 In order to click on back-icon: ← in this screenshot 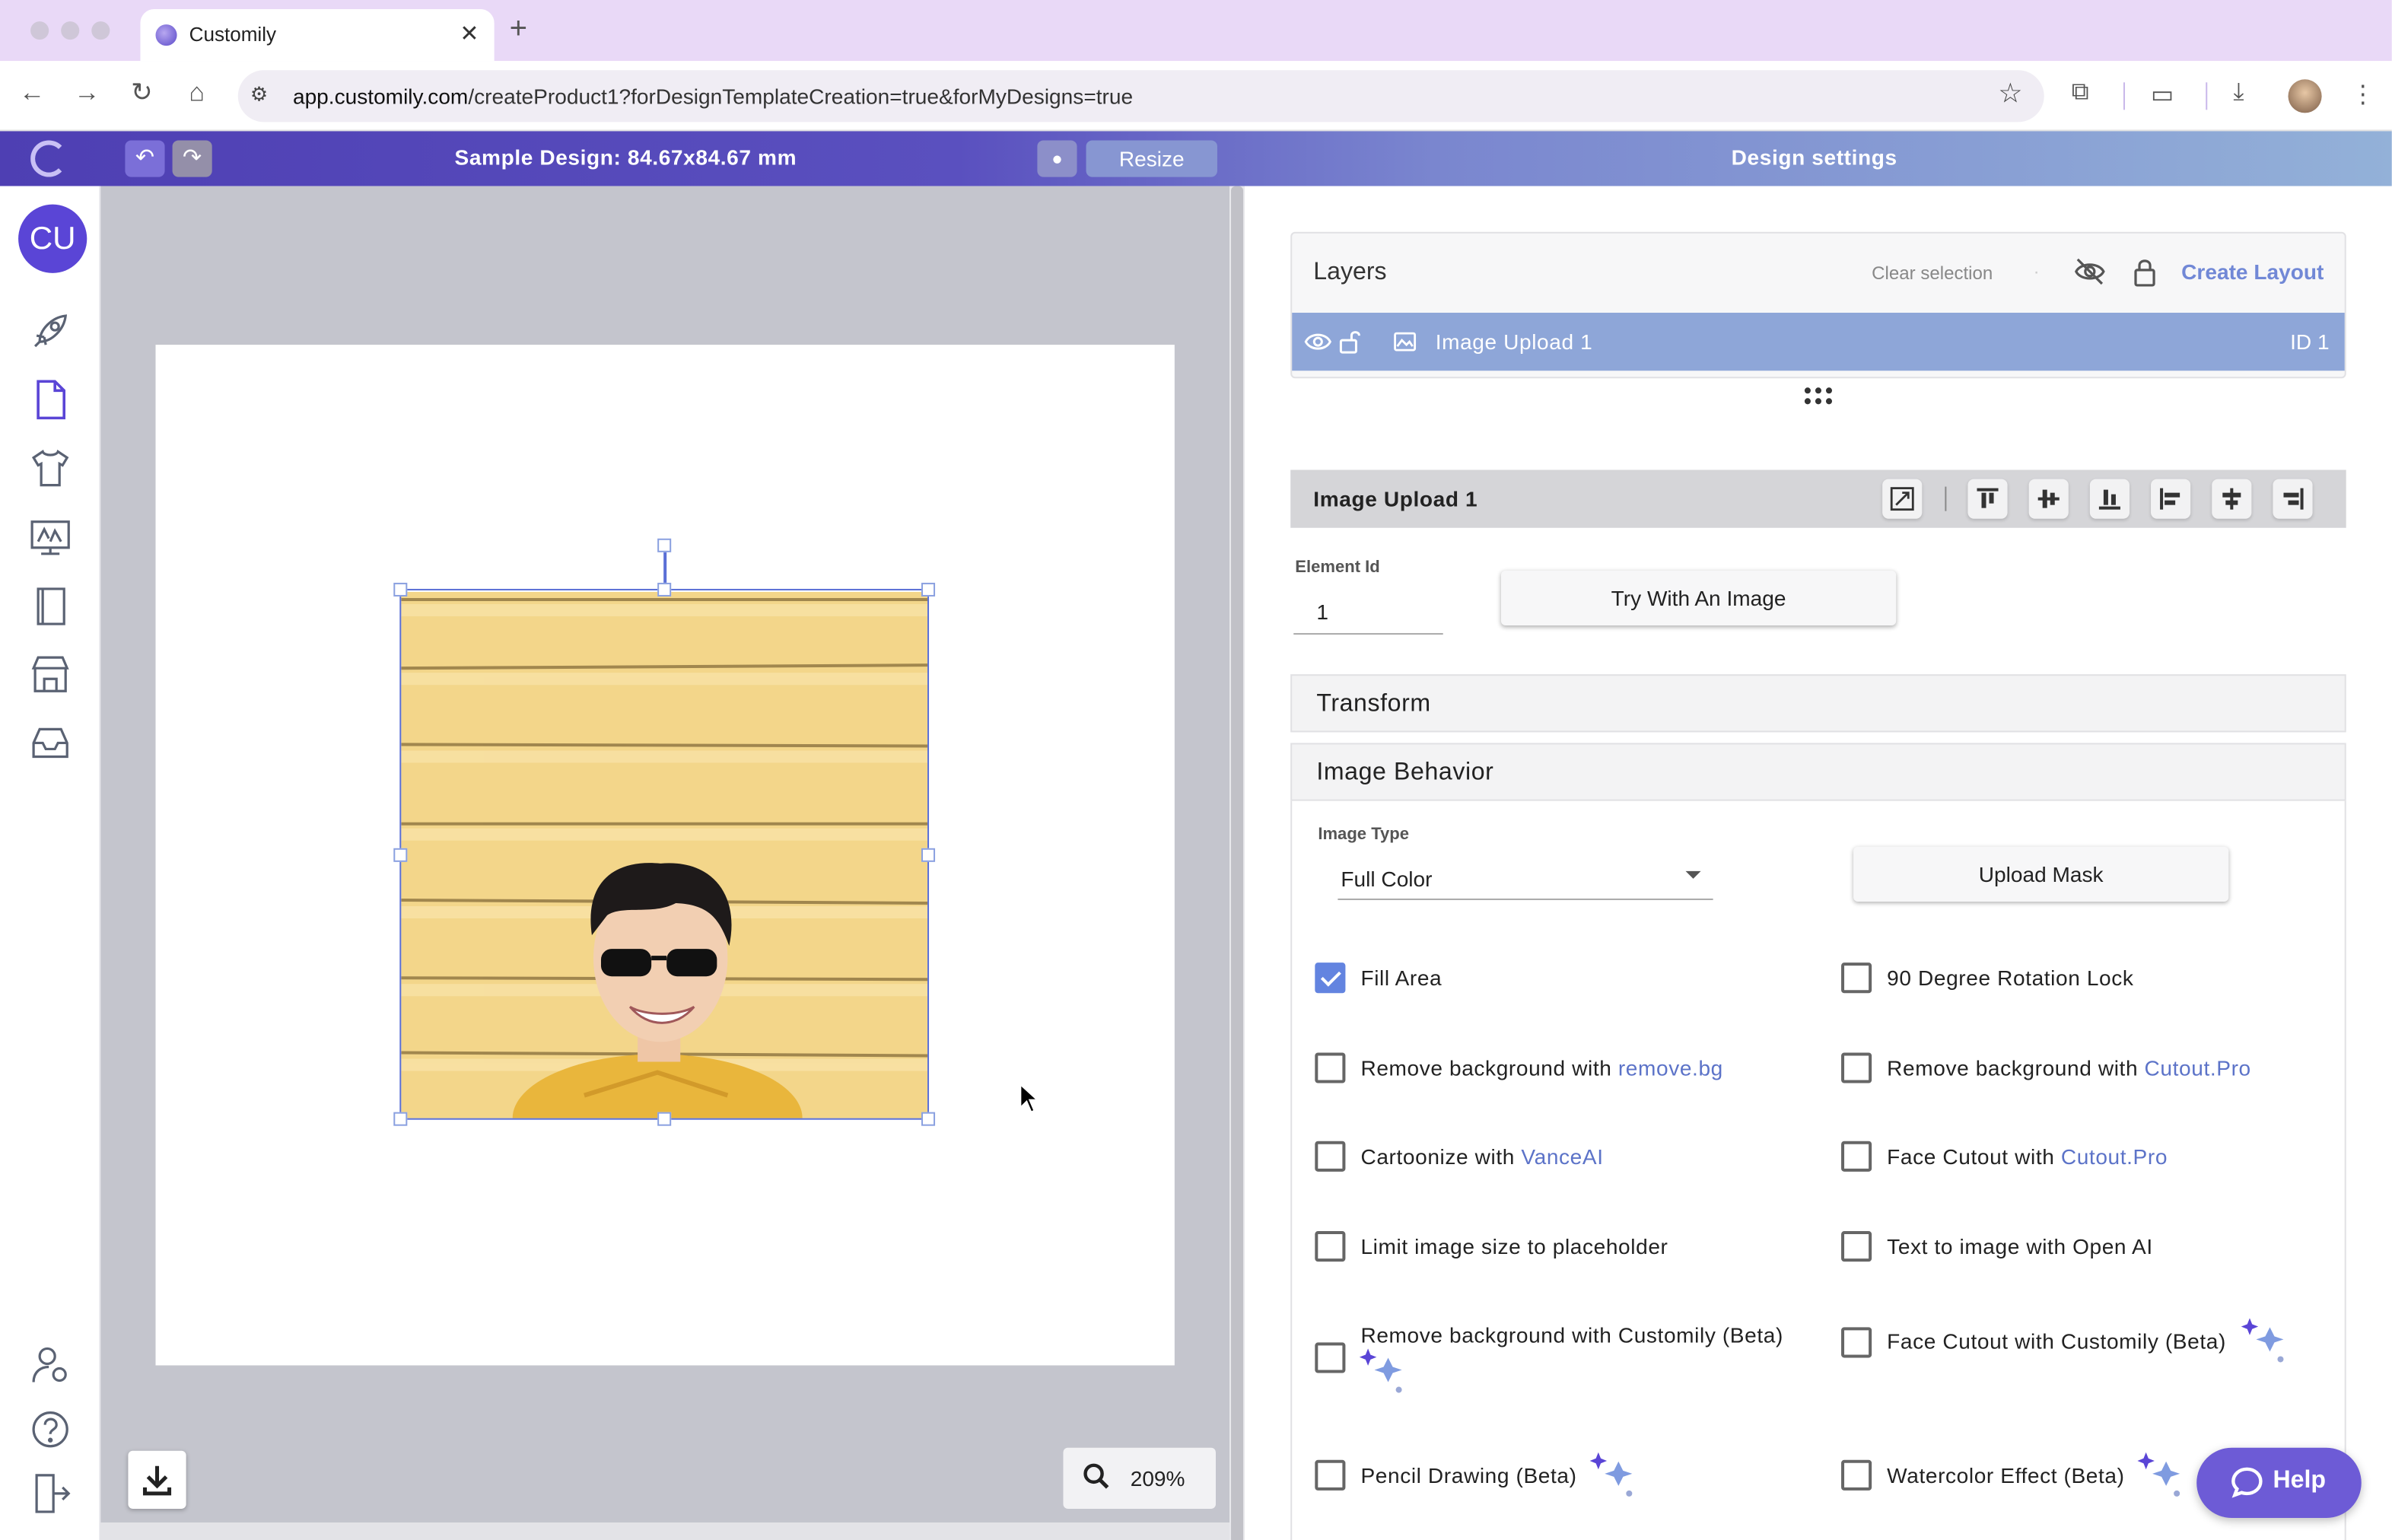, I will do `click(32, 93)`.